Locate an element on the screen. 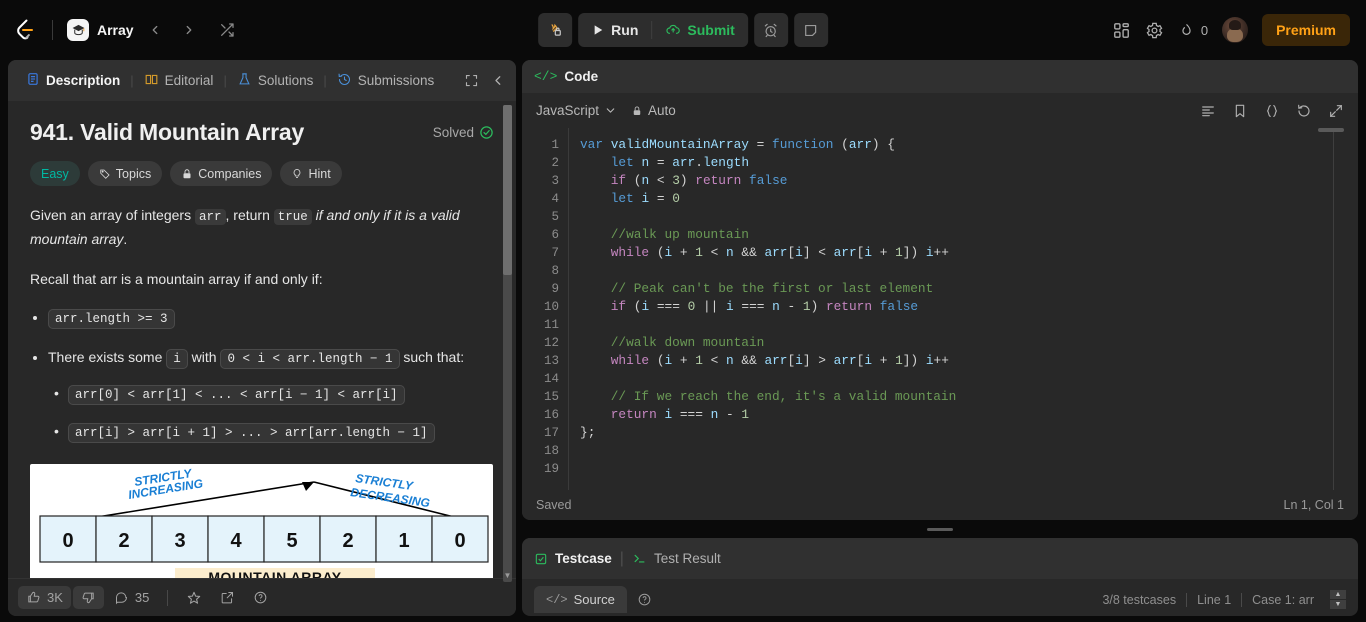  run-submit-group: Run Submit is located at coordinates (683, 30).